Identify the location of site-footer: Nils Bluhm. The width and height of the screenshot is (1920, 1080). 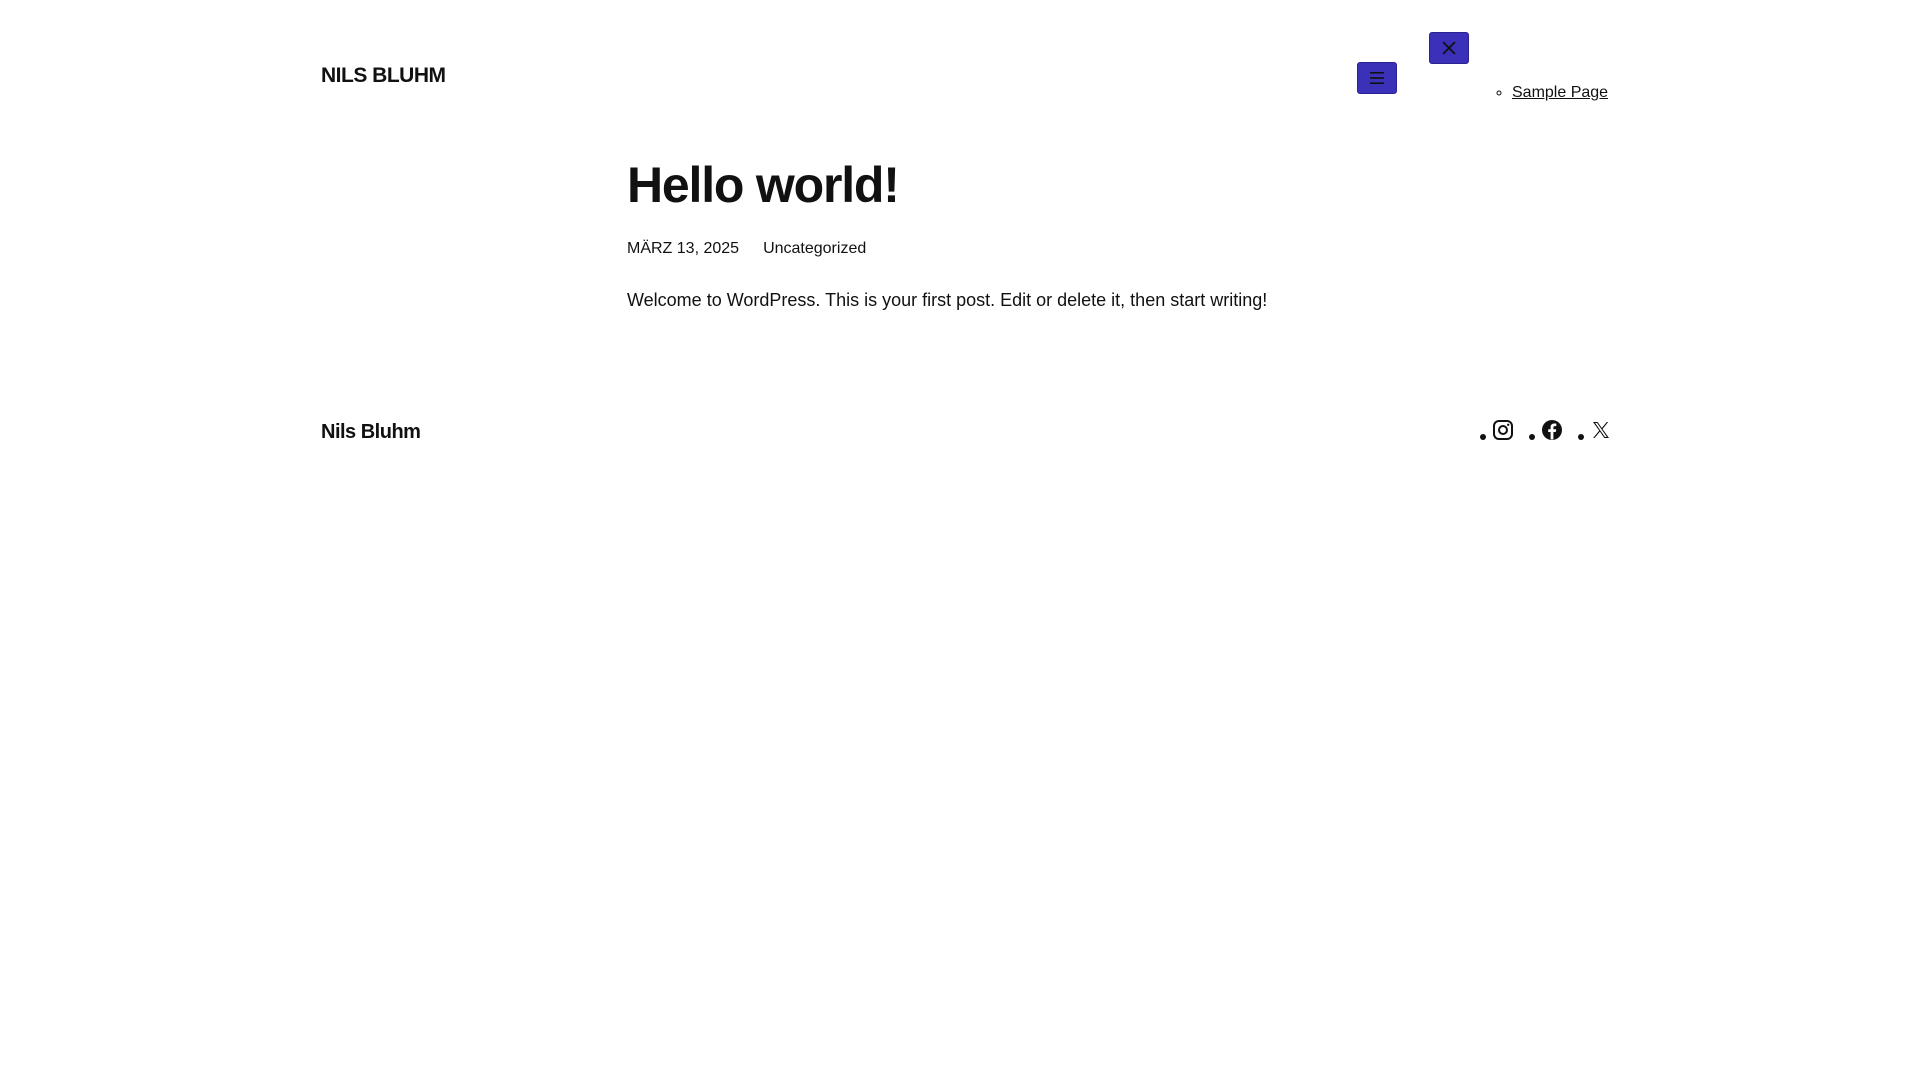
(960, 440).